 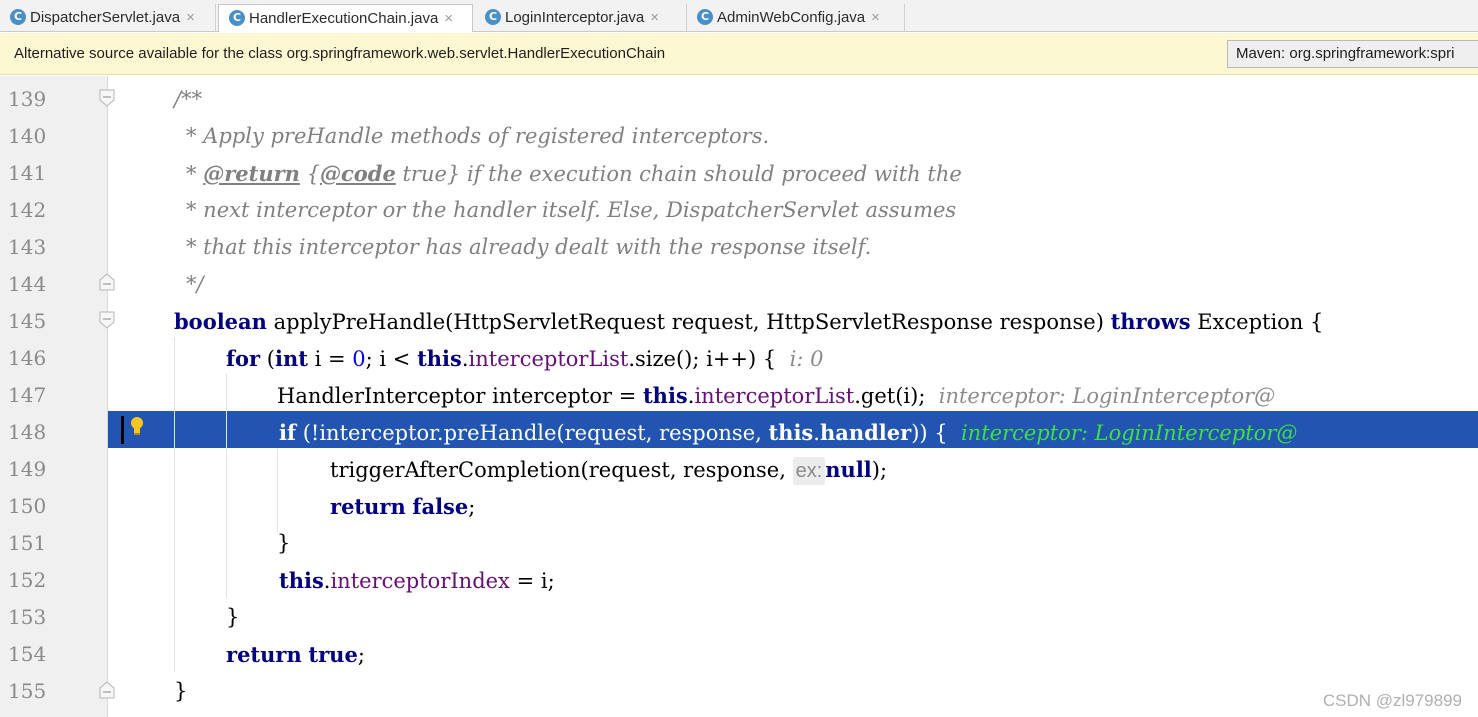 I want to click on javadoc-brace: {, so click(x=309, y=174).